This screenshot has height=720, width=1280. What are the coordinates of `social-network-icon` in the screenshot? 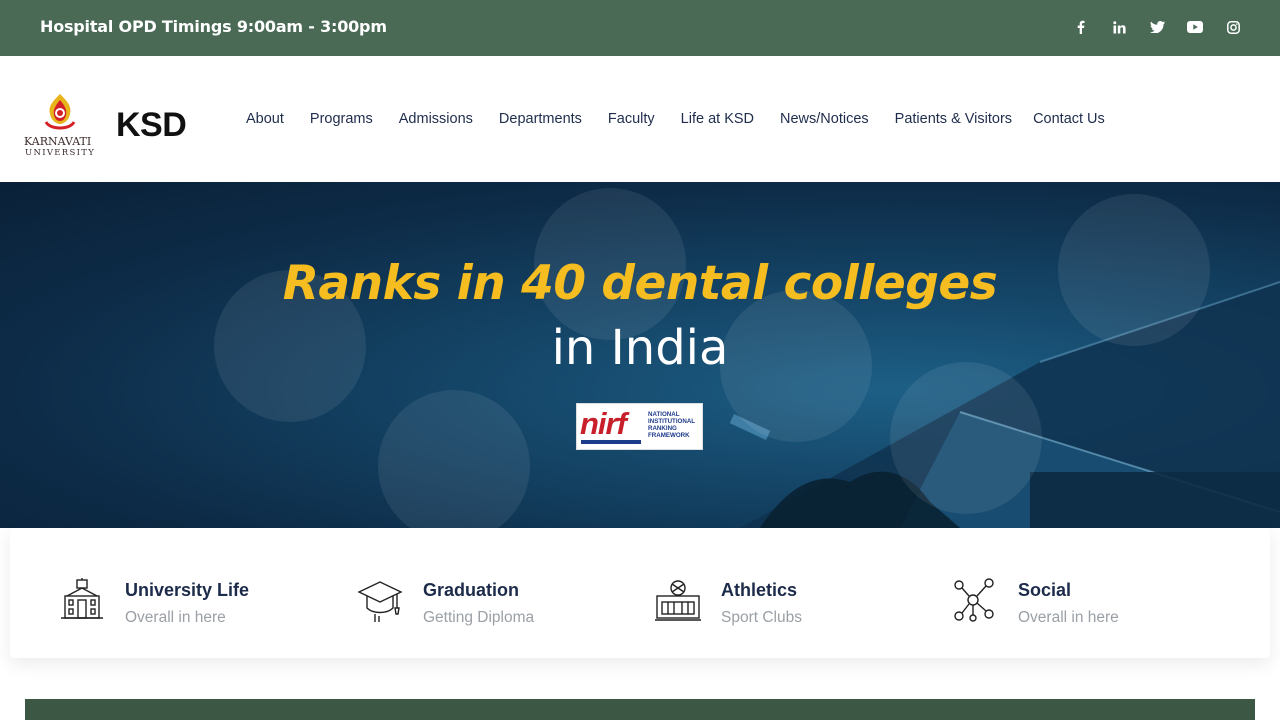 It's located at (974, 600).